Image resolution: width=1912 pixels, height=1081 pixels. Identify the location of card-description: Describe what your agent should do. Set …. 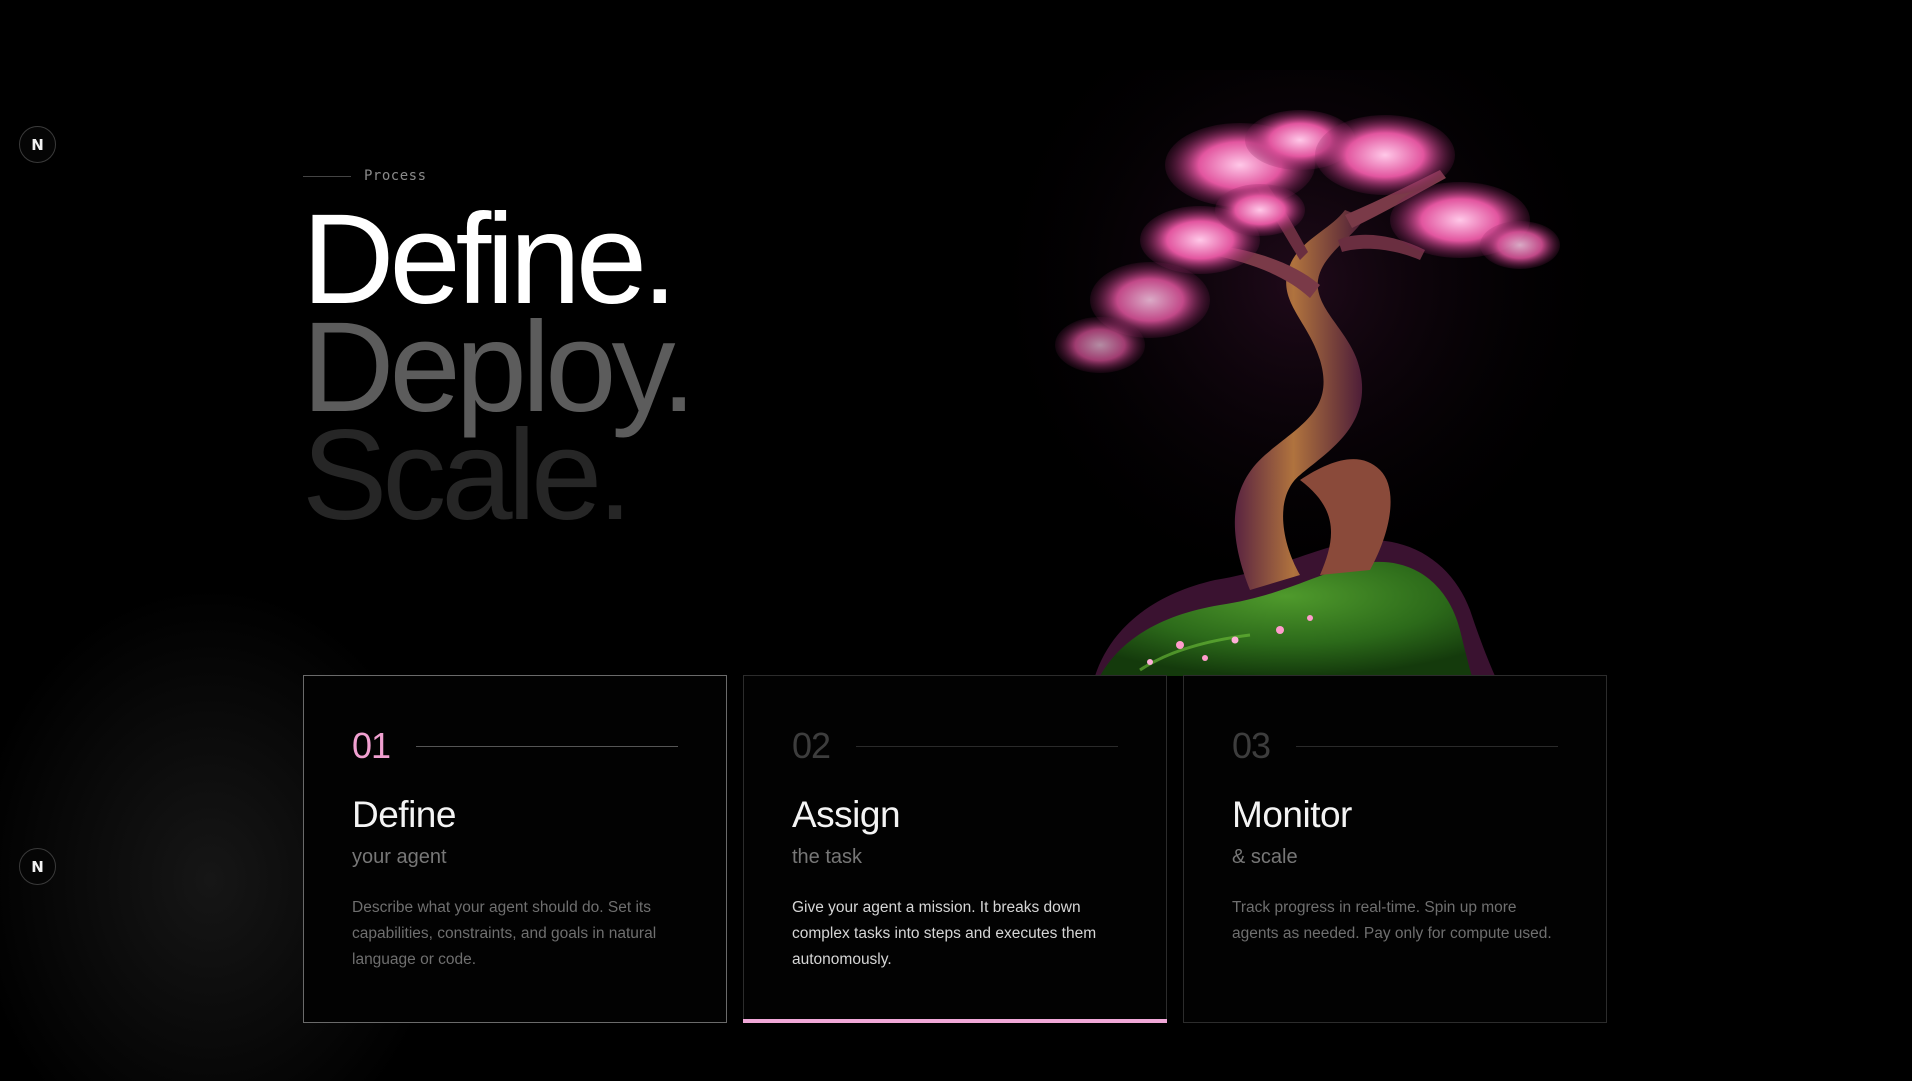
(504, 933).